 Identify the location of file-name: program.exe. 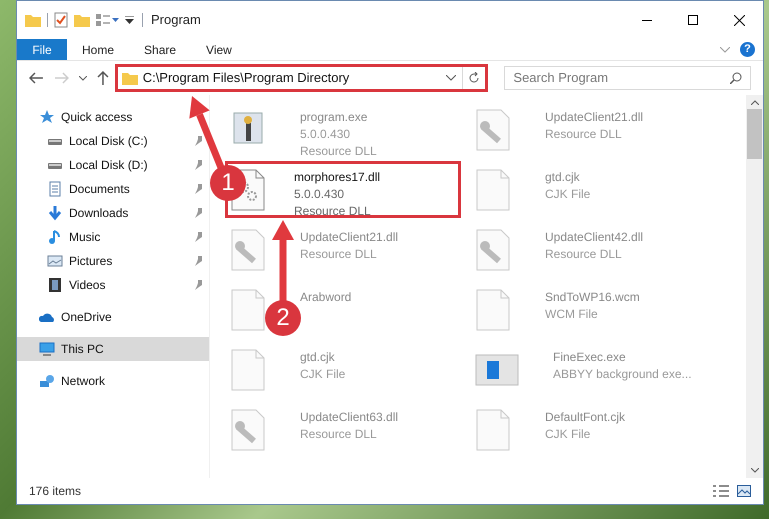
(338, 117).